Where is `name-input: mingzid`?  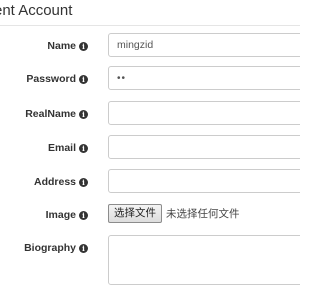
name-input: mingzid is located at coordinates (204, 45).